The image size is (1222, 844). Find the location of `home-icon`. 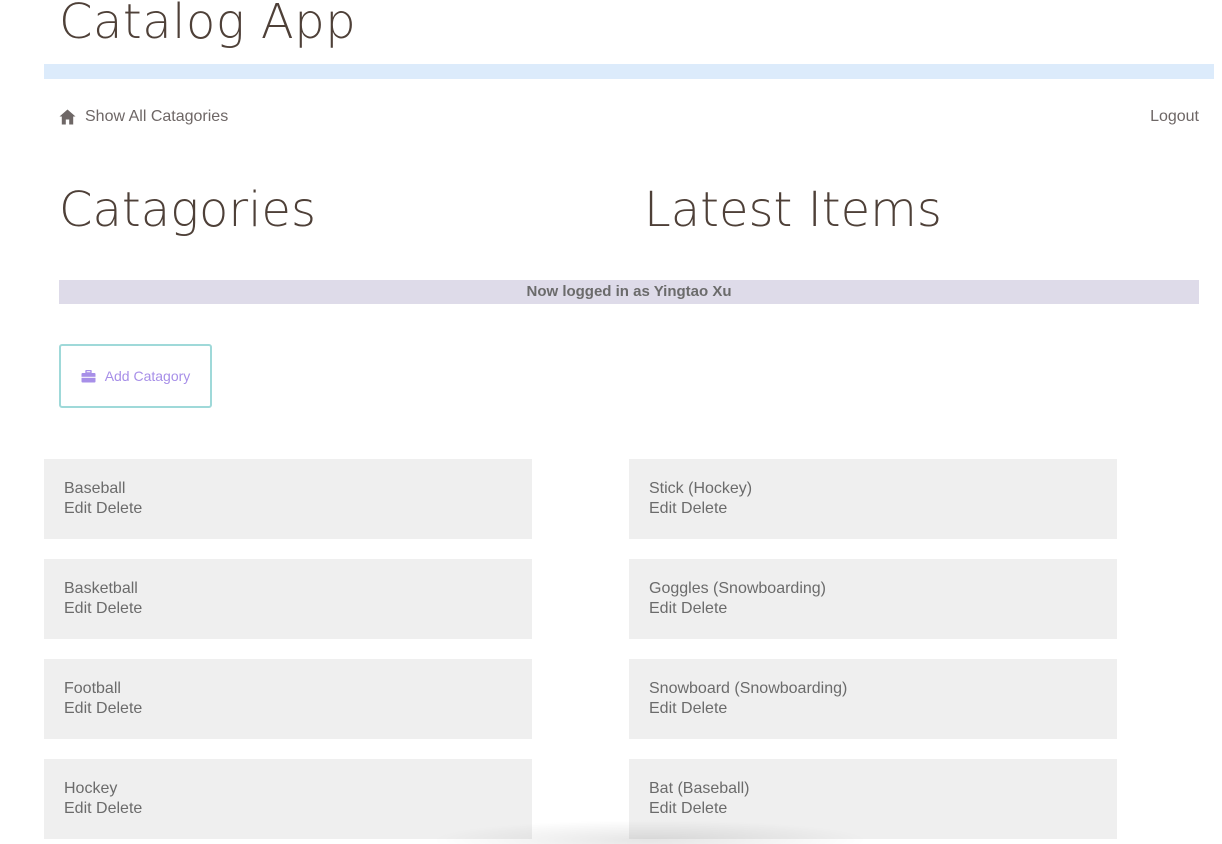

home-icon is located at coordinates (72, 117).